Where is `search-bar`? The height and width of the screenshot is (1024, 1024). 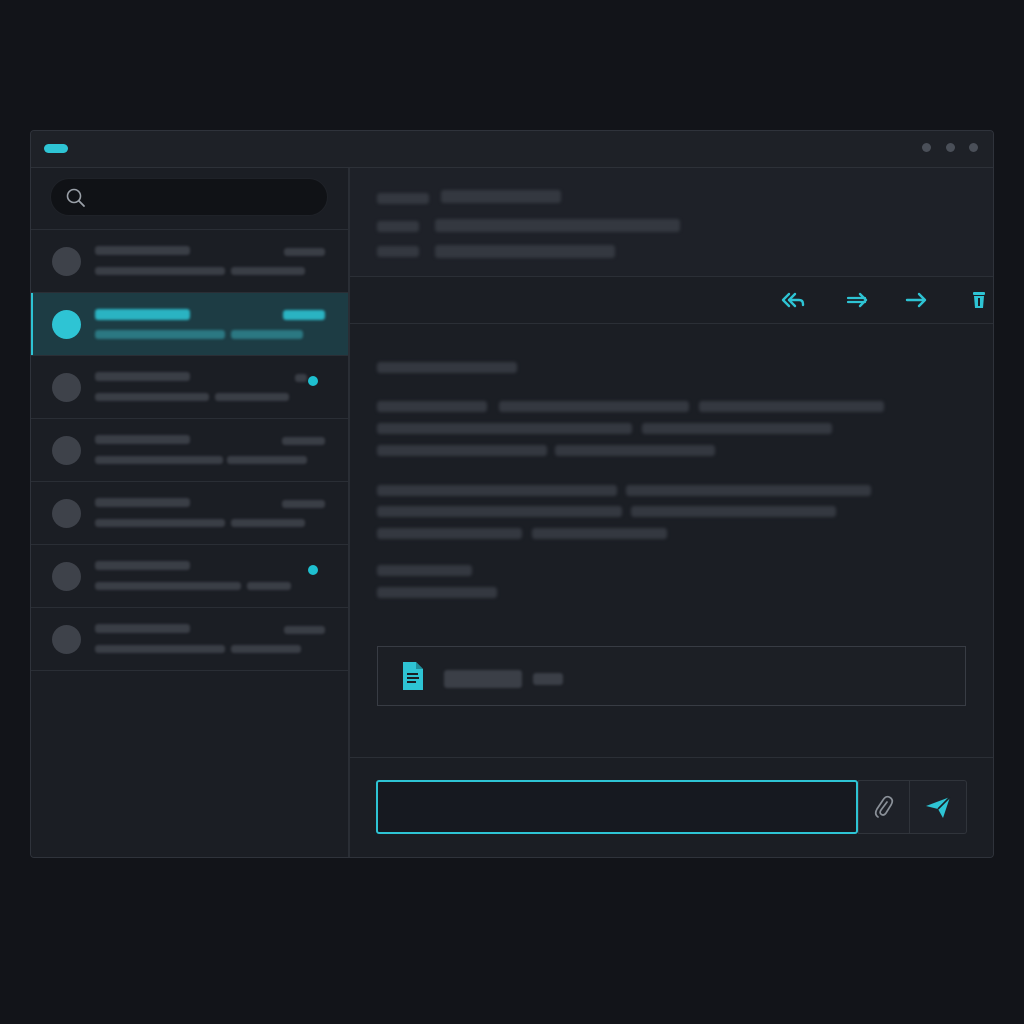
search-bar is located at coordinates (189, 197).